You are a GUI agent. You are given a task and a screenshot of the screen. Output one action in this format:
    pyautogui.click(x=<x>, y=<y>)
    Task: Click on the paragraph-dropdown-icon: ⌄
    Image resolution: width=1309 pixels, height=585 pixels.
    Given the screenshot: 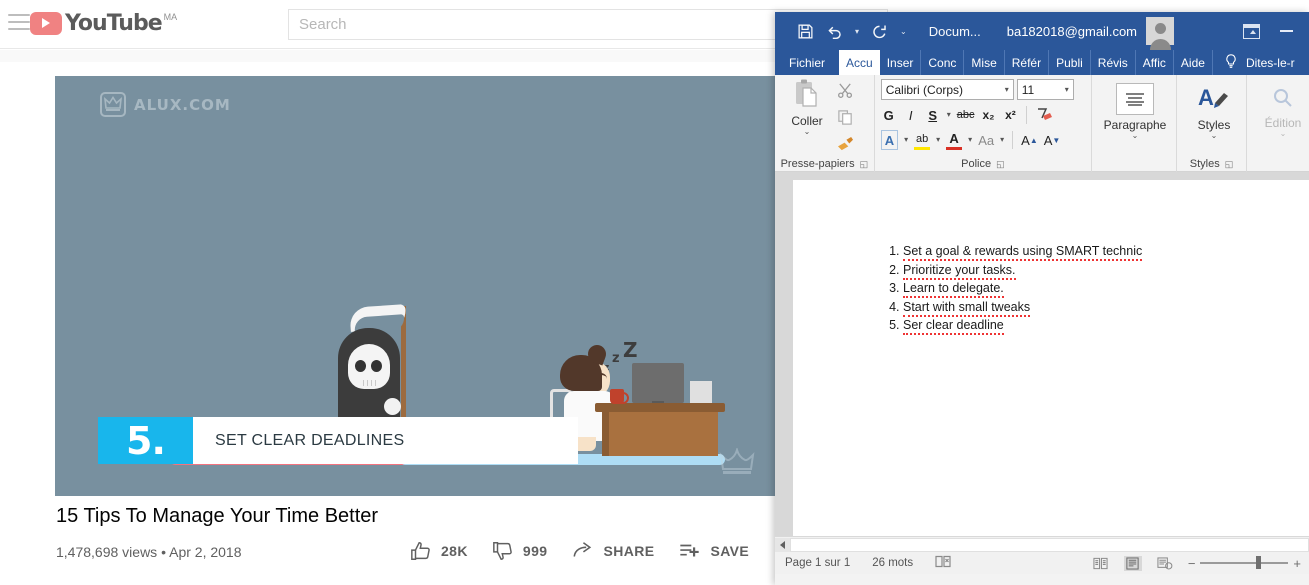 What is the action you would take?
    pyautogui.click(x=1135, y=136)
    